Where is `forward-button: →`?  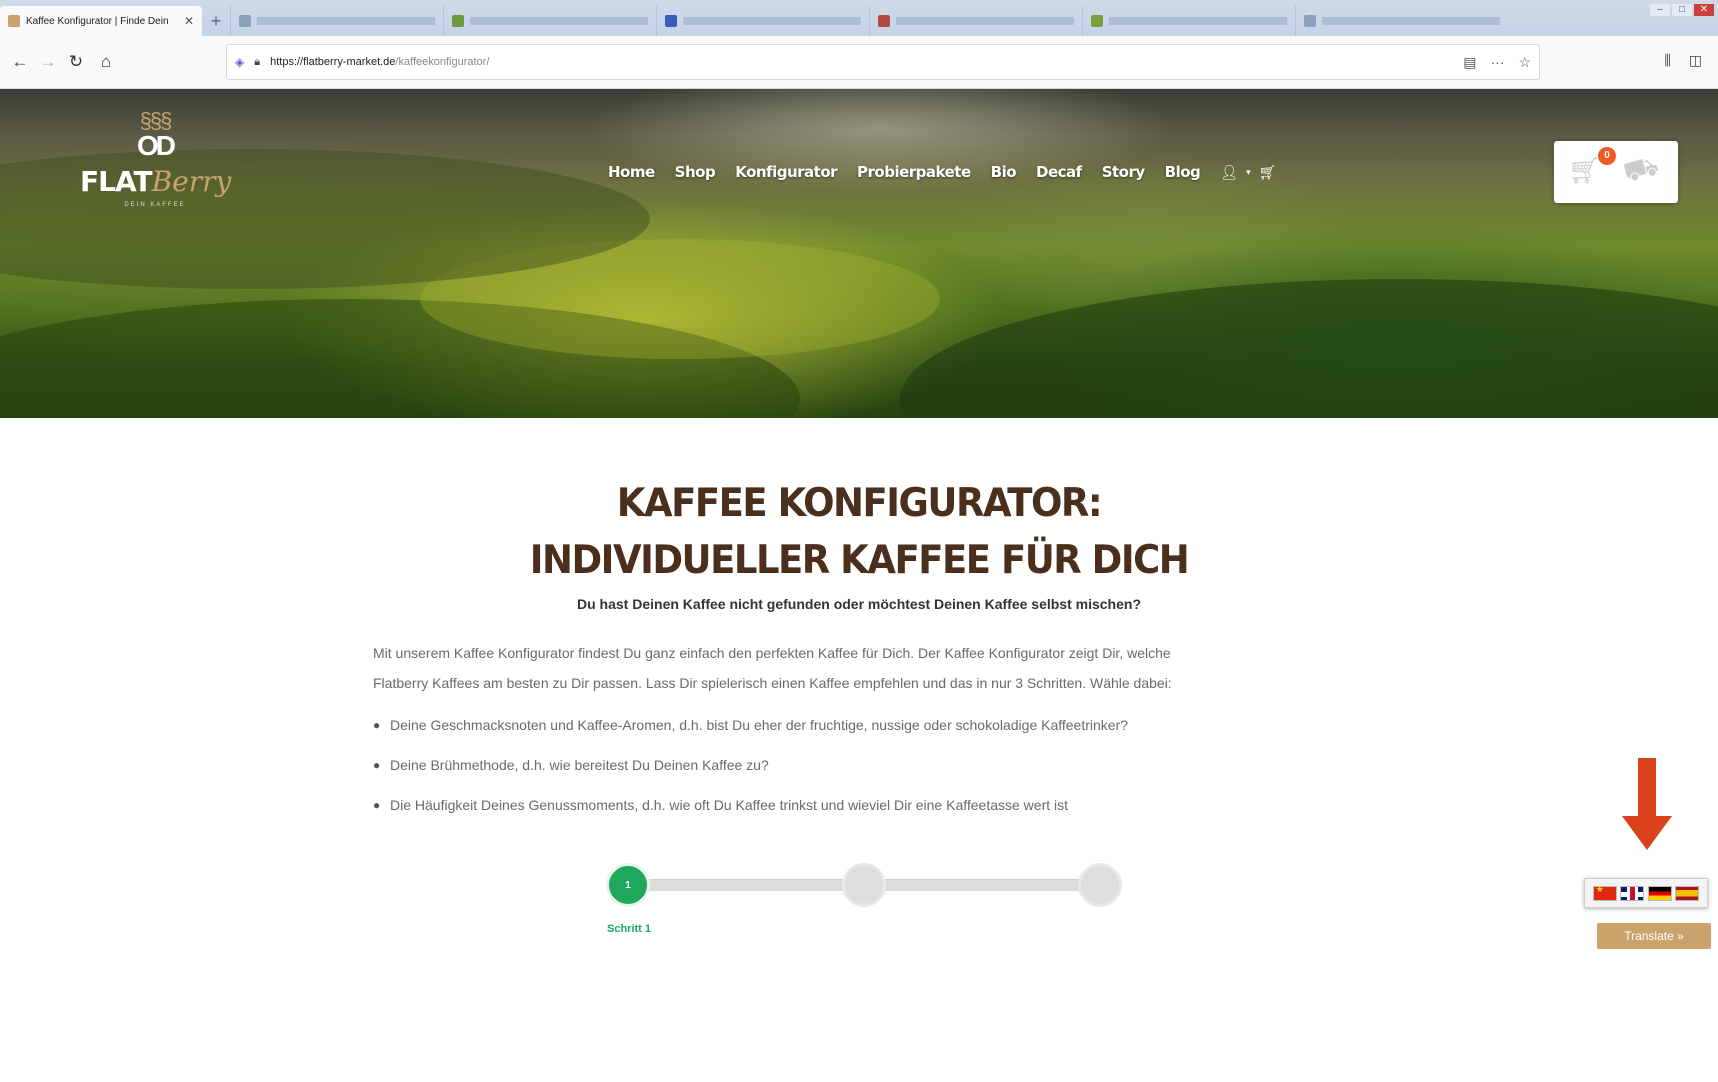 forward-button: → is located at coordinates (48, 62).